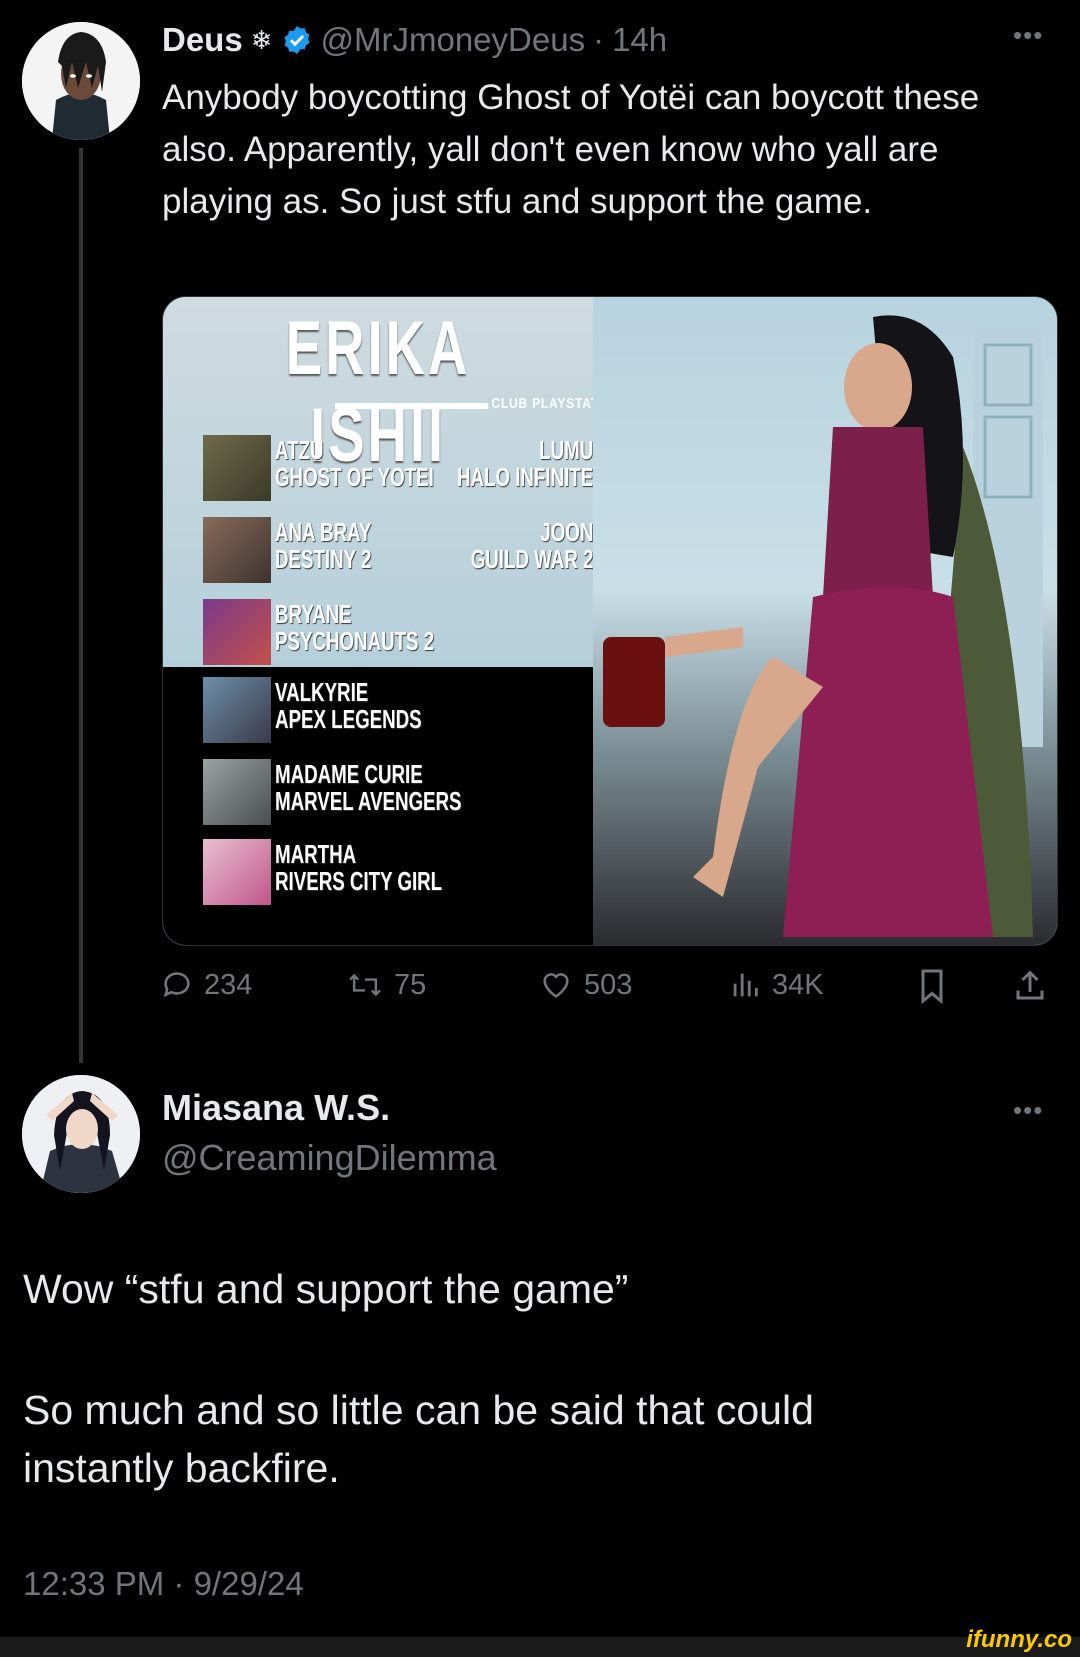 The height and width of the screenshot is (1657, 1080). What do you see at coordinates (524, 463) in the screenshot?
I see `role-label: LUMU HALO INFINITE` at bounding box center [524, 463].